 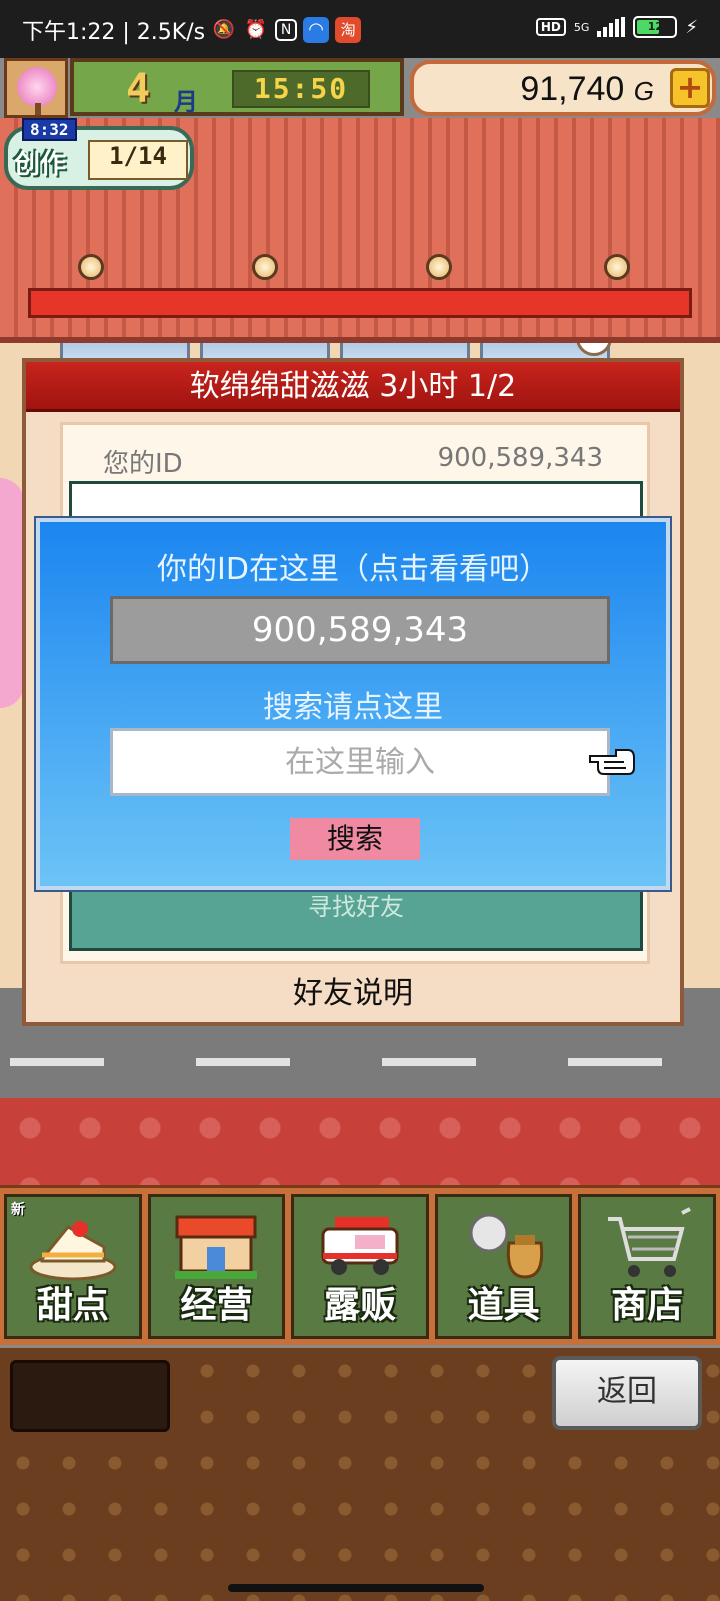 I want to click on create-progress: 1/14, so click(x=138, y=160).